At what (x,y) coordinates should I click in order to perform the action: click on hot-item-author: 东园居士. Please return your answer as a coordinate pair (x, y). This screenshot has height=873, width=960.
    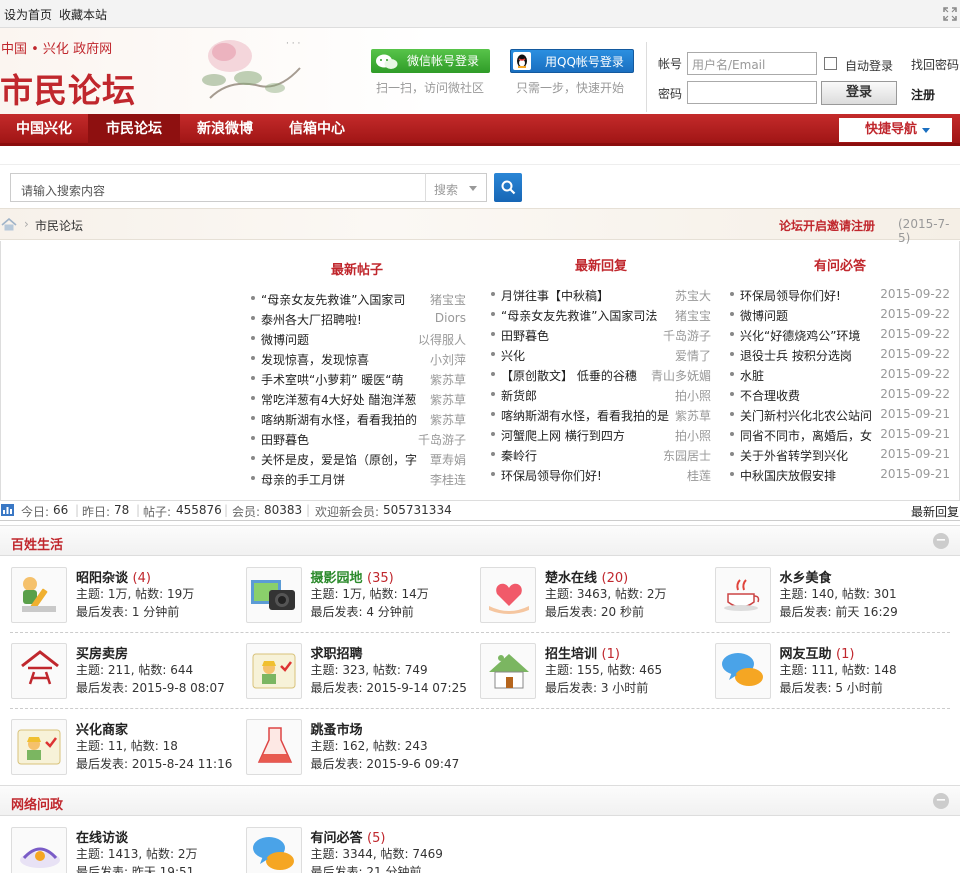
    Looking at the image, I should click on (675, 455).